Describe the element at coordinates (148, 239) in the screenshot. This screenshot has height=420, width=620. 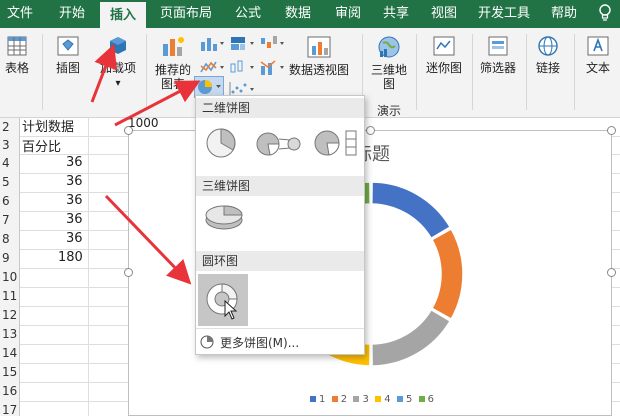
I see `arrow-to-doughnut` at that location.